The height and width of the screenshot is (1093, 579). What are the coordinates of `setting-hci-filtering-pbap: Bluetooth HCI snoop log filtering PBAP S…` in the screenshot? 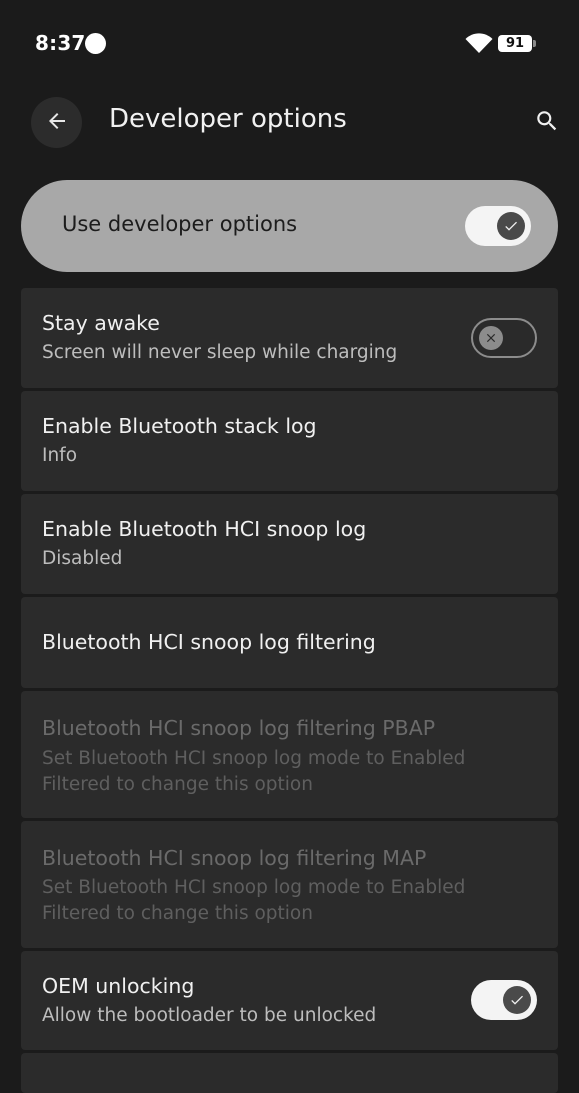 It's located at (289, 754).